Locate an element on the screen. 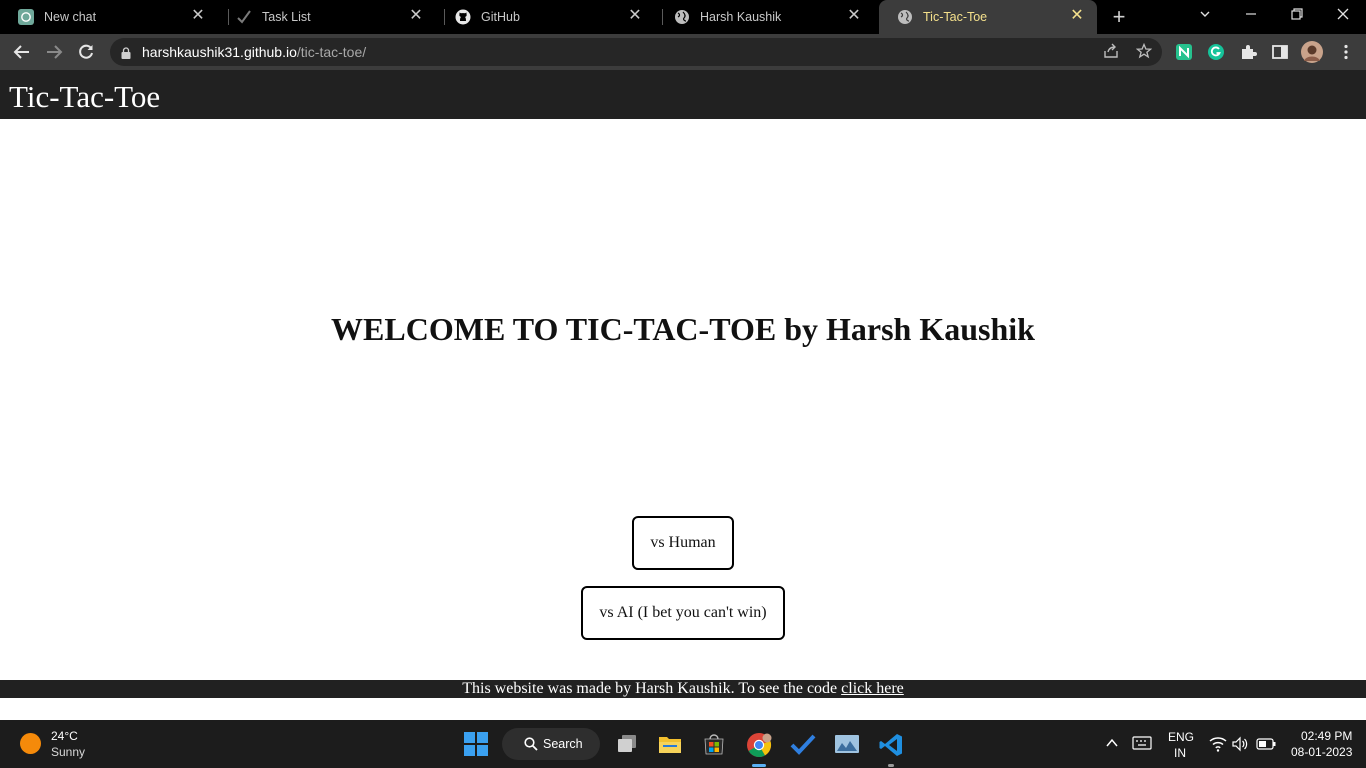 This screenshot has width=1366, height=768. chrome-icon is located at coordinates (759, 745).